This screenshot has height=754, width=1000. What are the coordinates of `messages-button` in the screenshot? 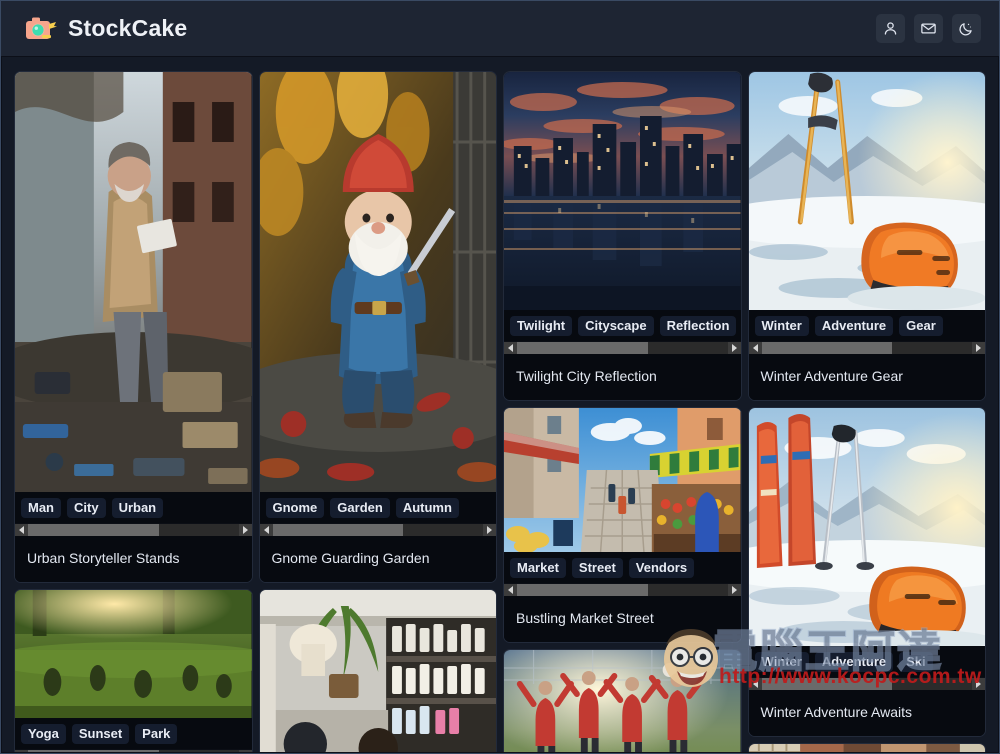 It's located at (928, 28).